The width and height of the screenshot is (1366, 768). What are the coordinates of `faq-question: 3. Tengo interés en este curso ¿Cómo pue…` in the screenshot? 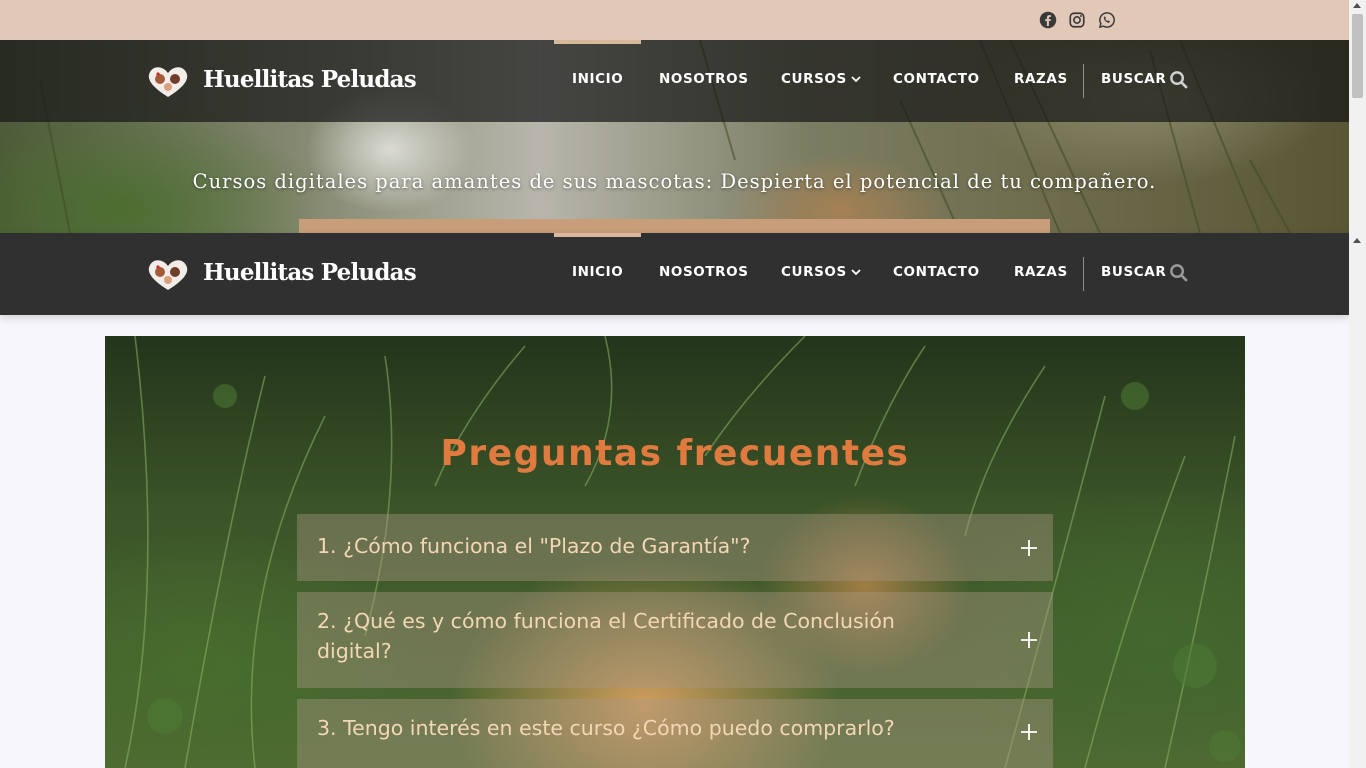 It's located at (606, 728).